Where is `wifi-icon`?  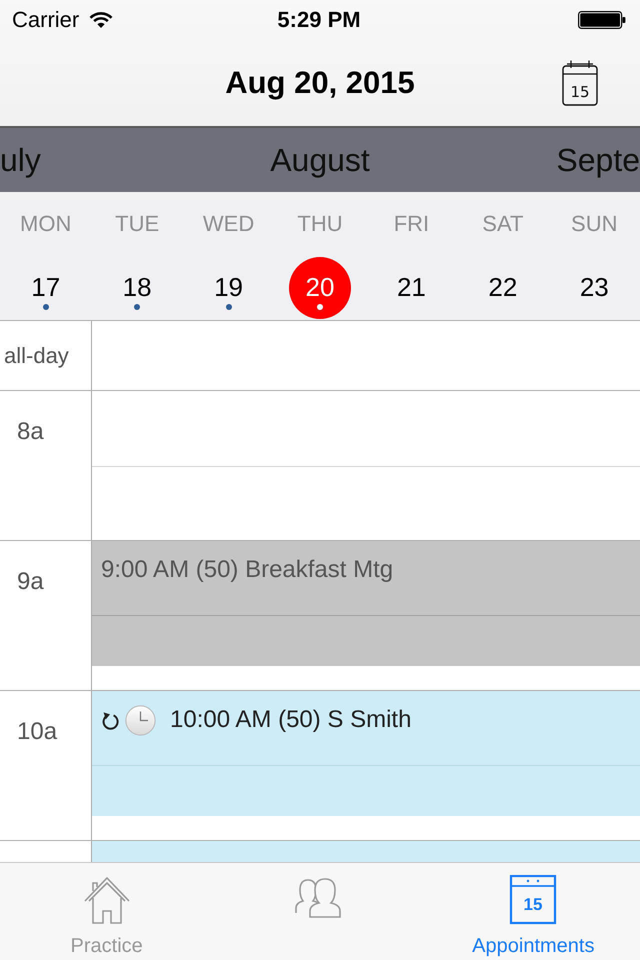
wifi-icon is located at coordinates (101, 20).